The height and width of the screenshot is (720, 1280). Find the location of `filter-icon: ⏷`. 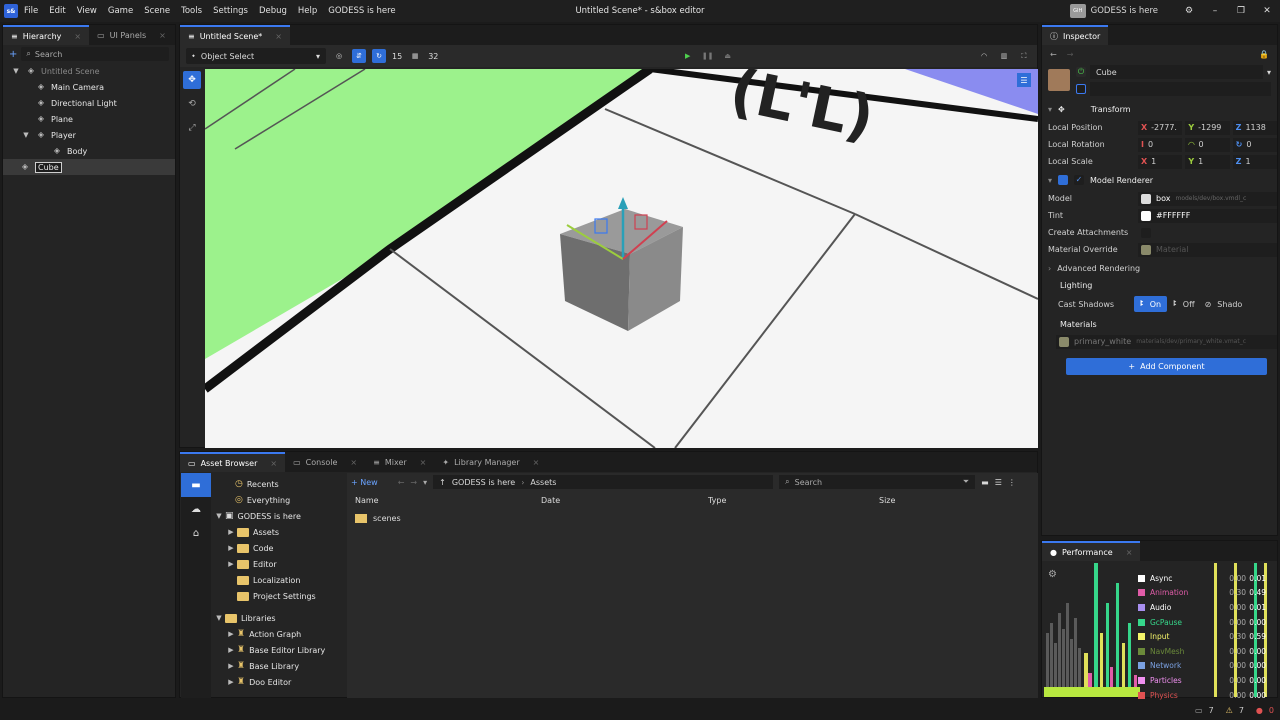

filter-icon: ⏷ is located at coordinates (966, 482).